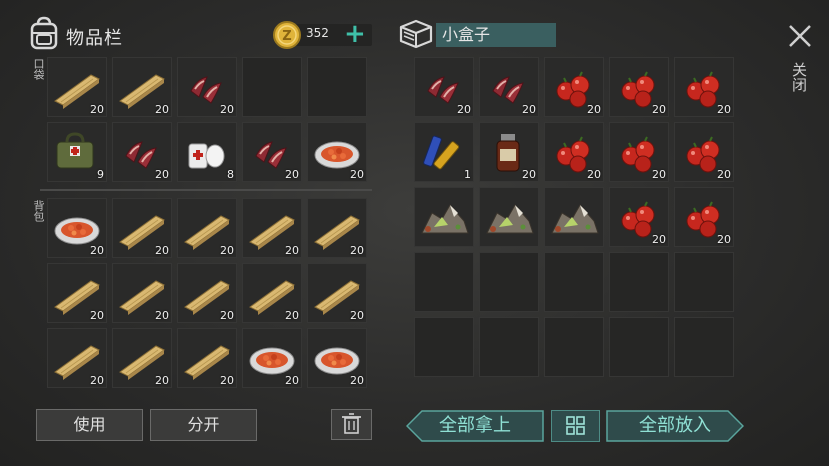 The height and width of the screenshot is (466, 829). Describe the element at coordinates (89, 425) in the screenshot. I see `use-button: 使用` at that location.